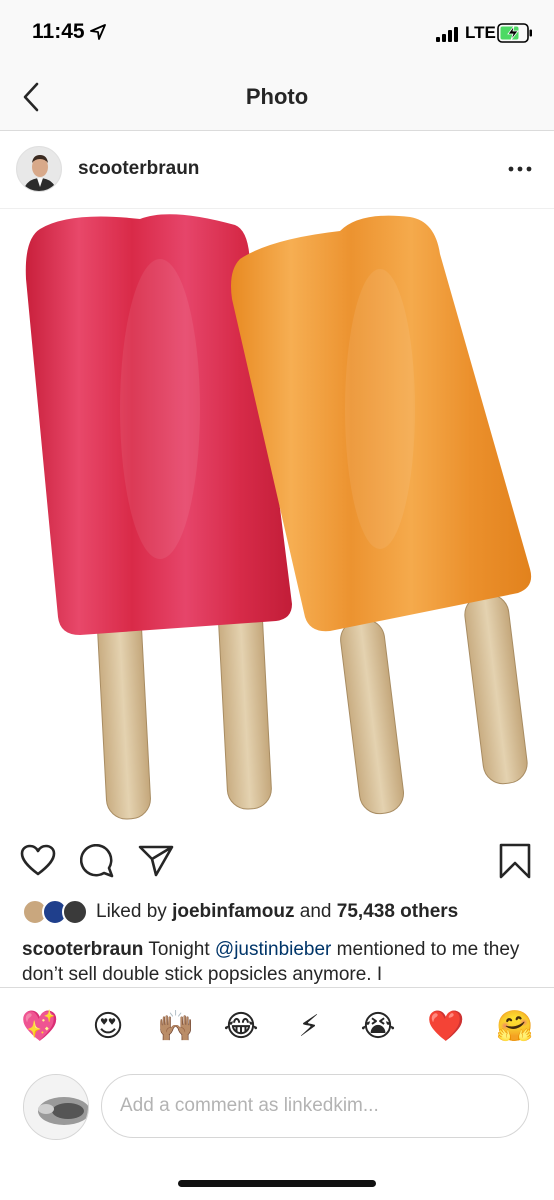  Describe the element at coordinates (56, 1107) in the screenshot. I see `current-user-avatar` at that location.